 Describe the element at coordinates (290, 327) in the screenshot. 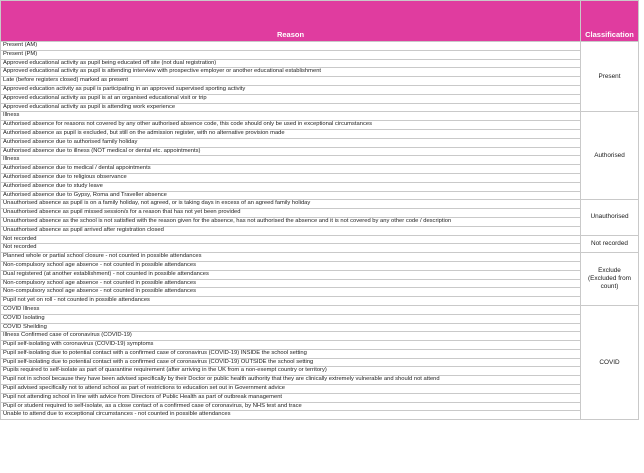

I see `reason-cell: COVID Sheilding` at that location.